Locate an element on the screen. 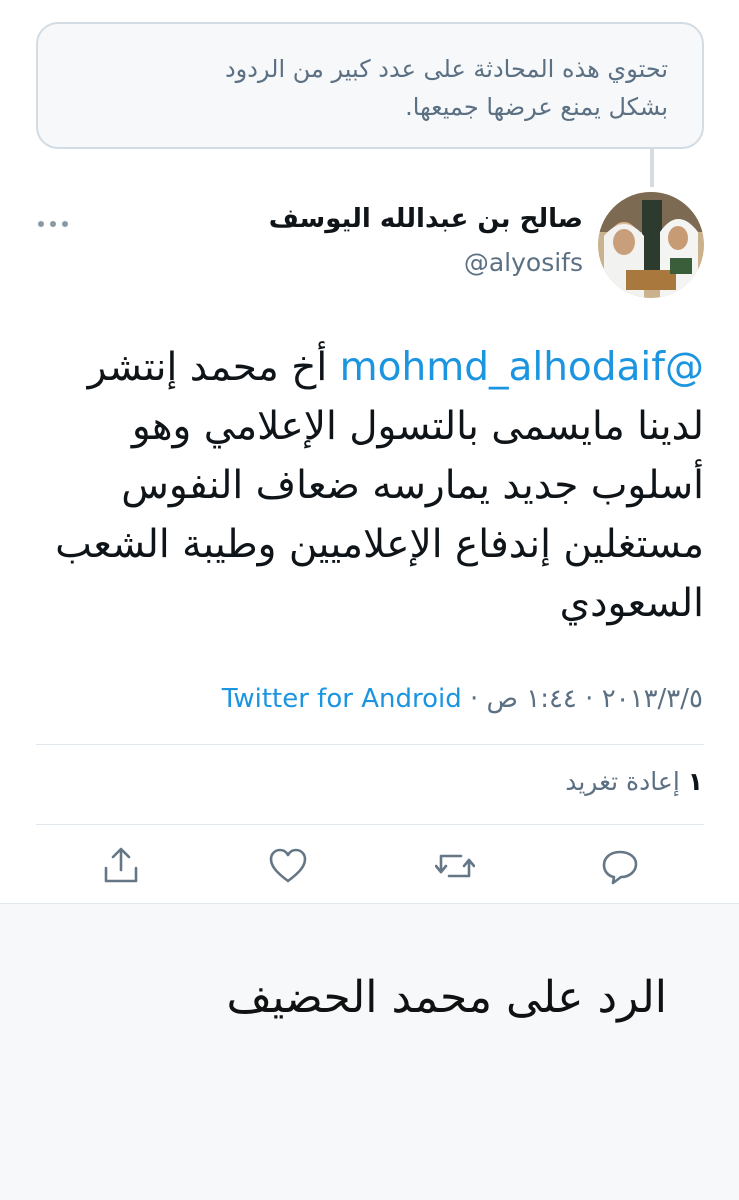  retweet-count: ١ is located at coordinates (695, 781).